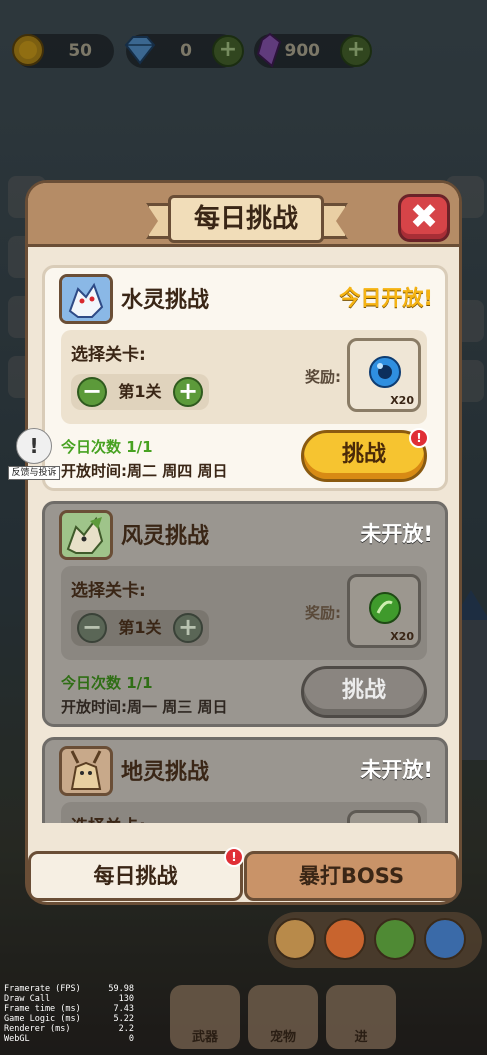 Image resolution: width=487 pixels, height=1055 pixels. I want to click on stats-row: Game Logic (ms) 5.22, so click(69, 1019).